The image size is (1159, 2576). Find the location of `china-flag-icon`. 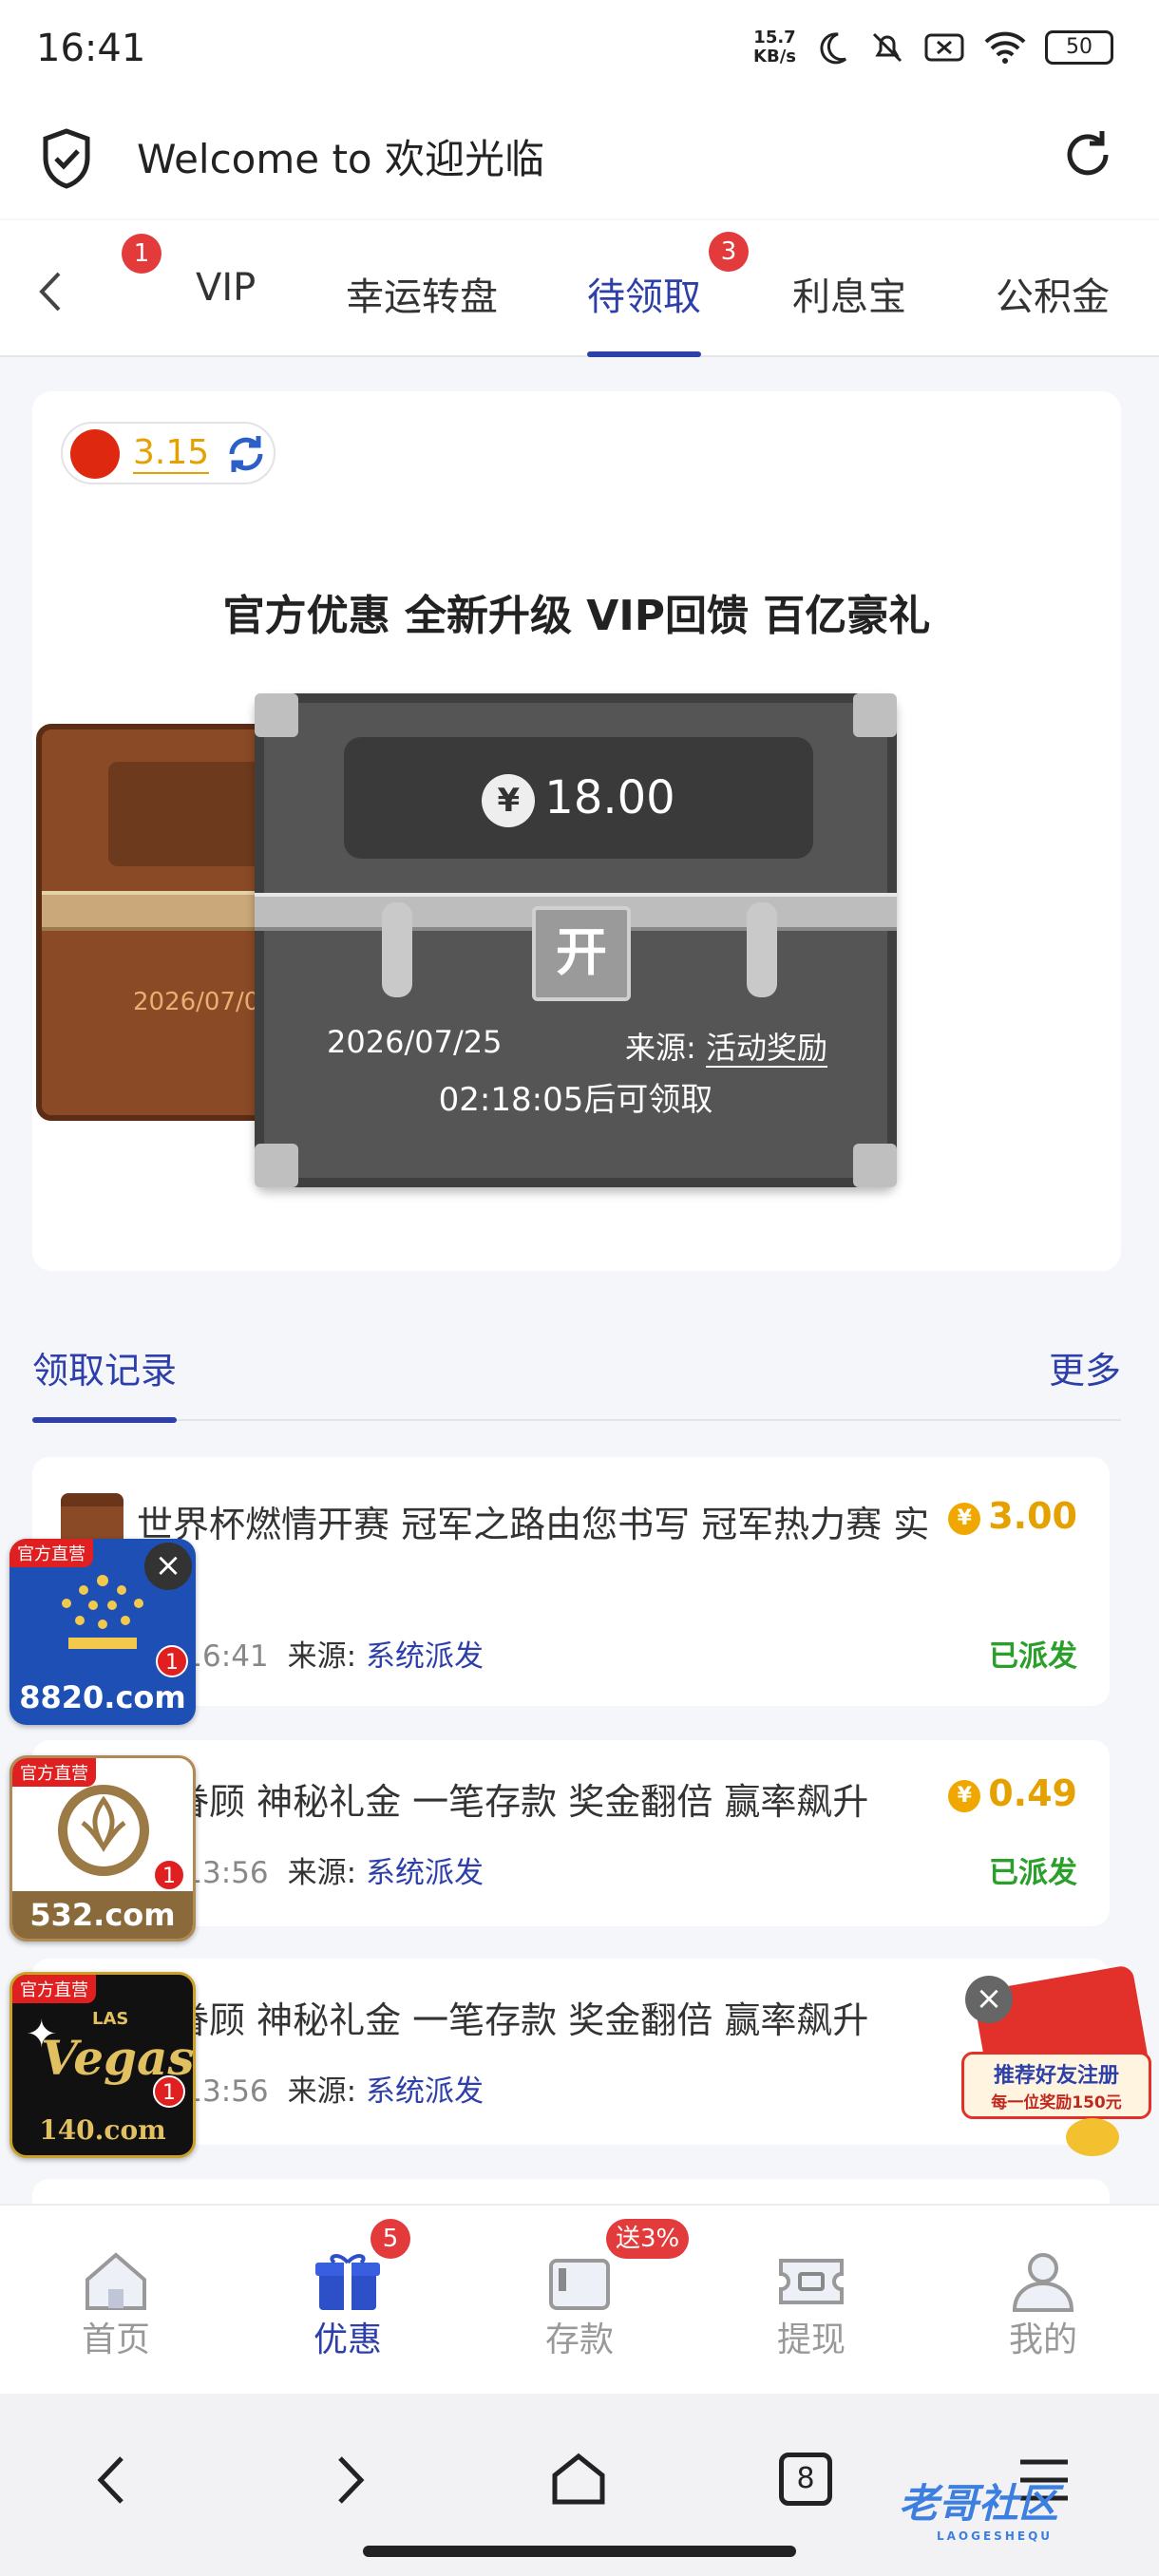

china-flag-icon is located at coordinates (95, 454).